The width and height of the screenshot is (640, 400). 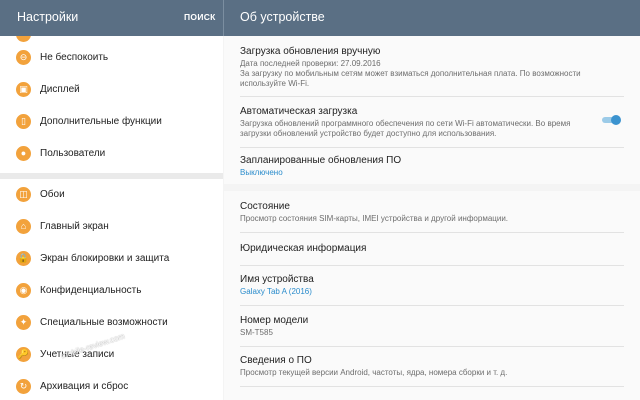 What do you see at coordinates (23, 226) in the screenshot?
I see `home-screen-icon: ⌂` at bounding box center [23, 226].